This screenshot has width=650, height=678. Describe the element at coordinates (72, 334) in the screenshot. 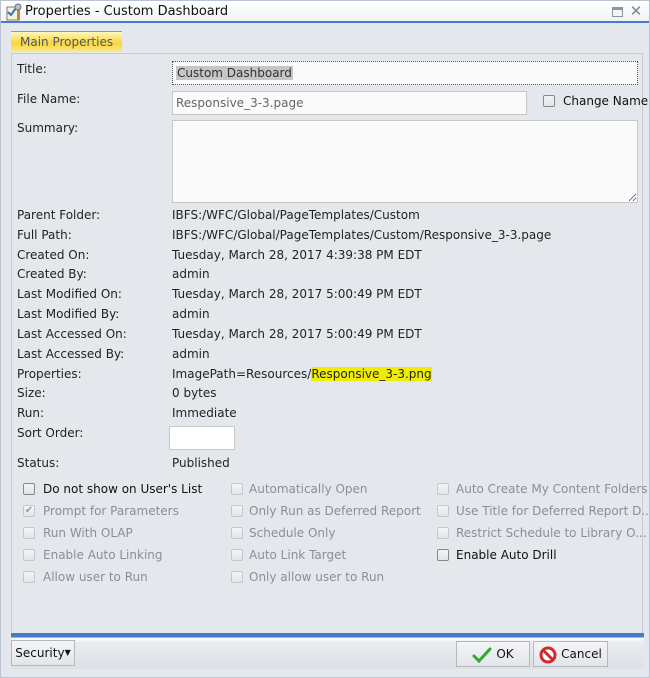

I see `last-accessed-on-label: Last Accessed On:` at that location.